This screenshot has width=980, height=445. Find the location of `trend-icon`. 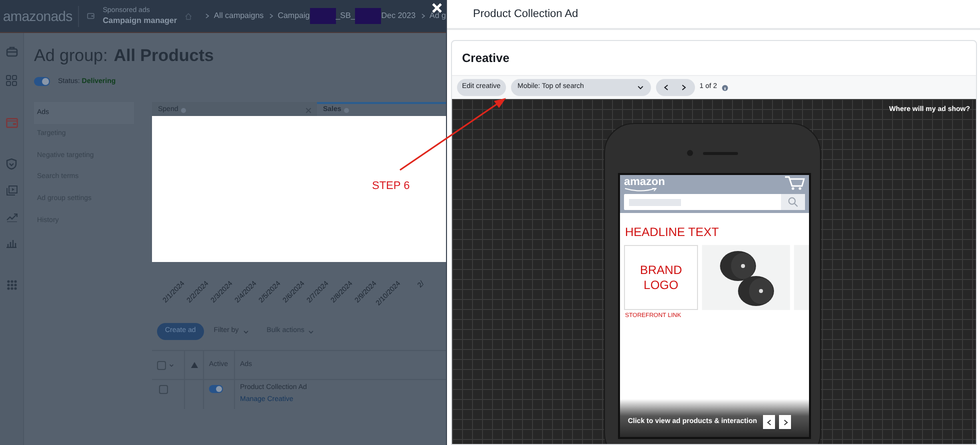

trend-icon is located at coordinates (12, 217).